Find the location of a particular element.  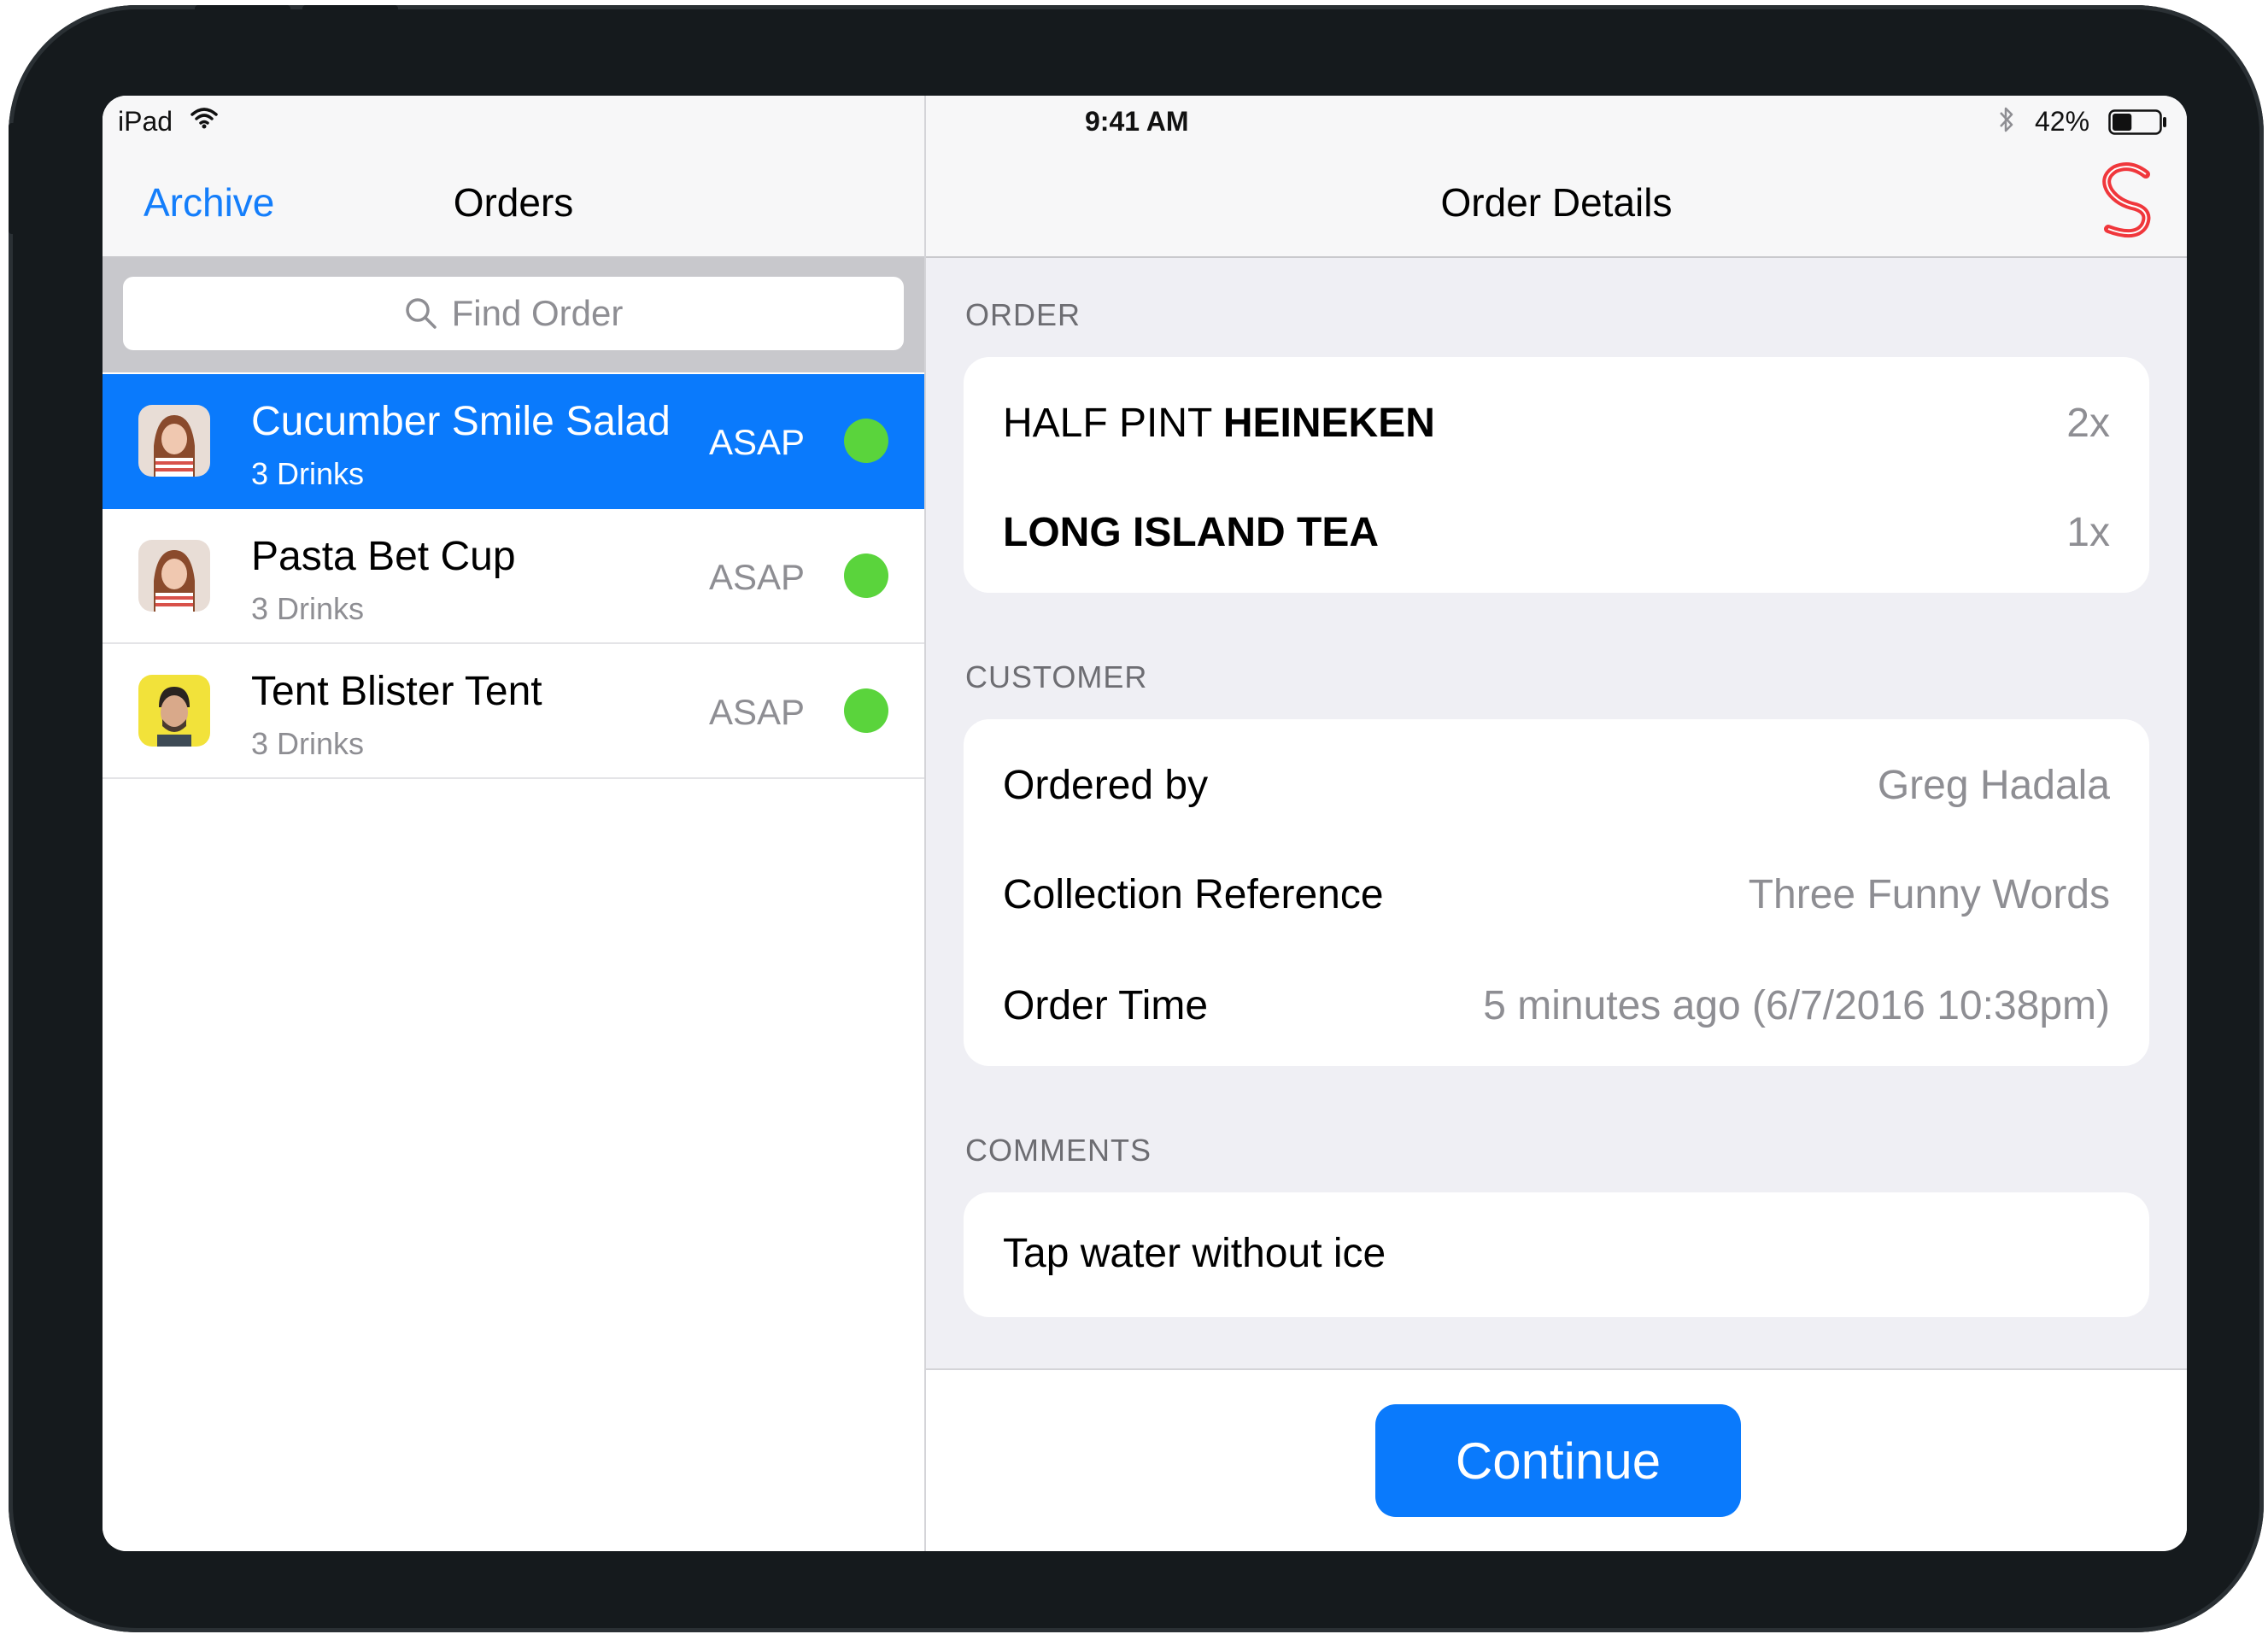

comment-text: Tap water without ice is located at coordinates (1194, 1253).